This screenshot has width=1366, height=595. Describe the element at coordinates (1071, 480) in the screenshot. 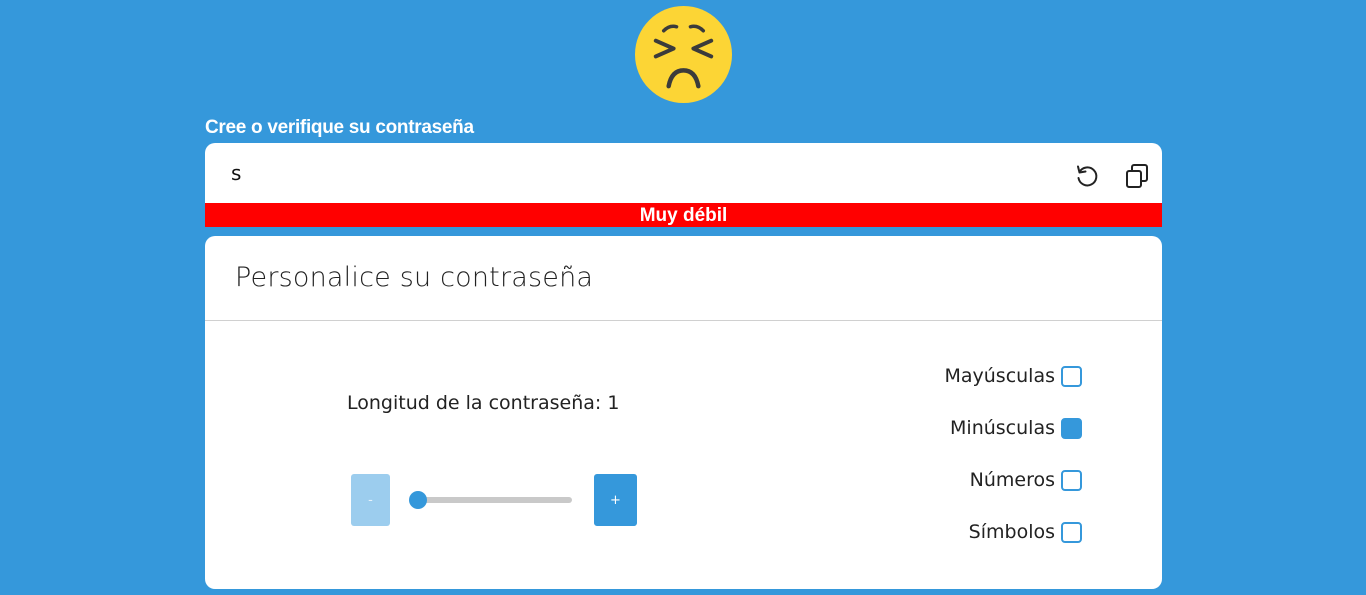

I see `numbers-checkbox` at that location.